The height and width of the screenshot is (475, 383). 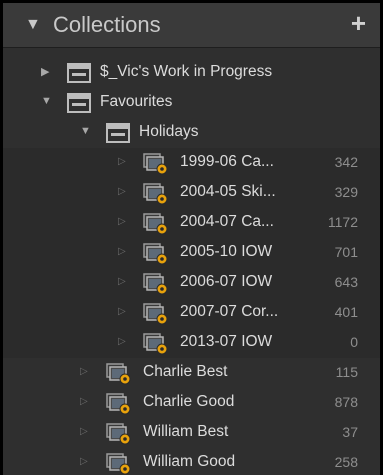 I want to click on smart-collection-row: ▷ 2004-05 Ski... 329, so click(x=191, y=193).